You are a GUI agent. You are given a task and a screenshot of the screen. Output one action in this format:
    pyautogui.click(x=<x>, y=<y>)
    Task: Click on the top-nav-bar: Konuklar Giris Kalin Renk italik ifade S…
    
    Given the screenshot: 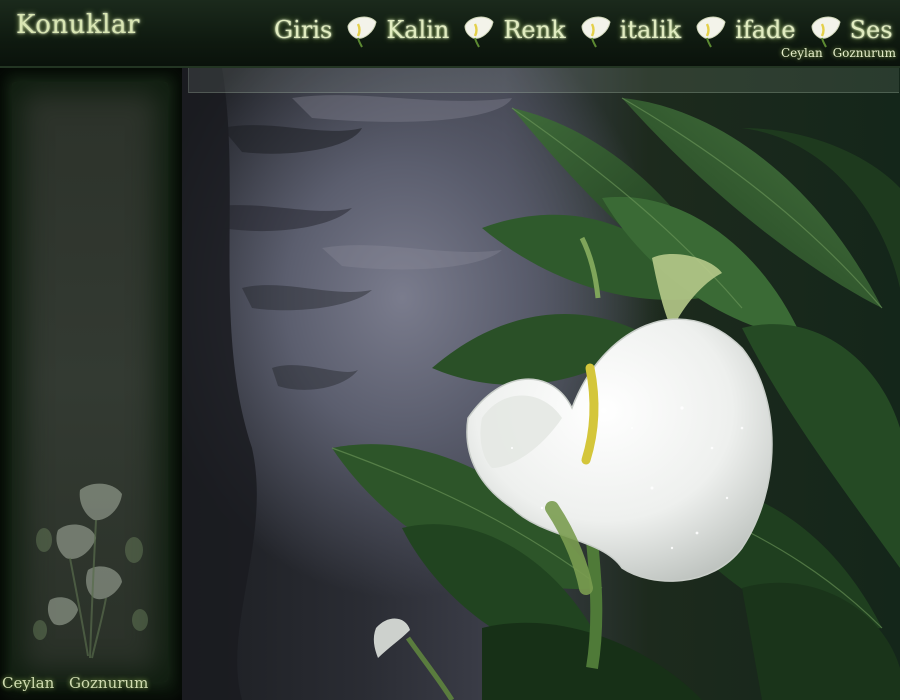 What is the action you would take?
    pyautogui.click(x=450, y=34)
    